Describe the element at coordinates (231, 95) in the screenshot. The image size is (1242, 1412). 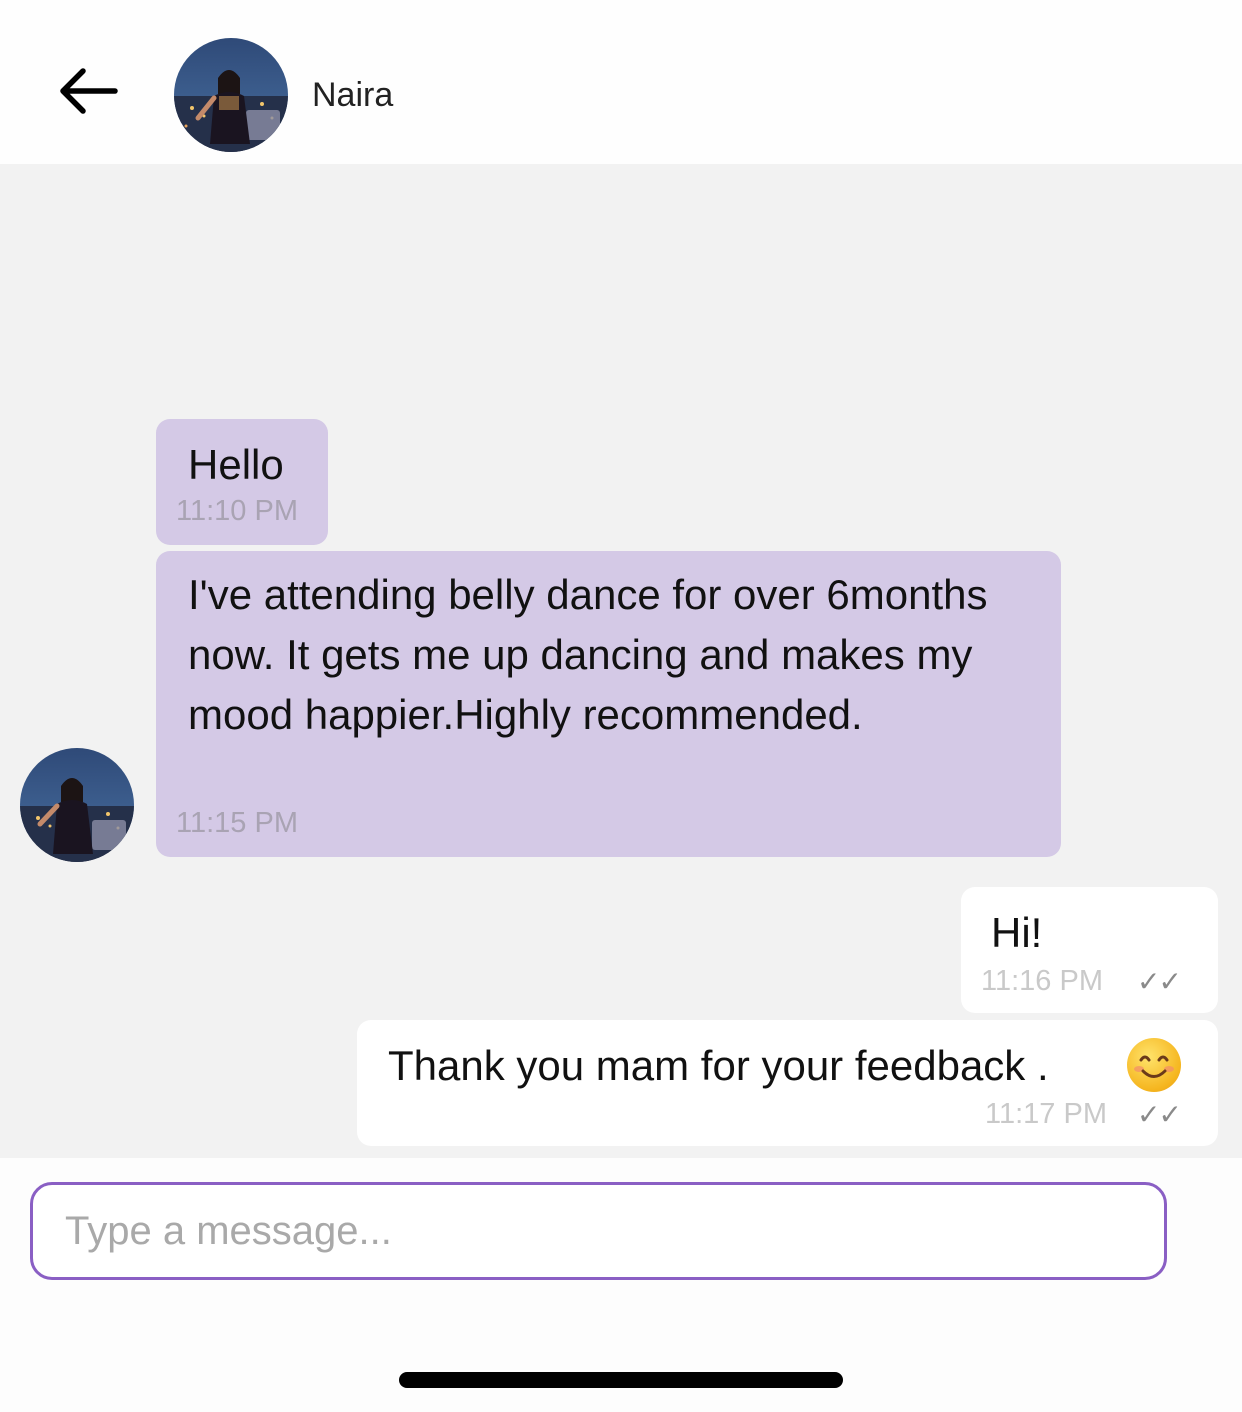
I see `contact-avatar` at that location.